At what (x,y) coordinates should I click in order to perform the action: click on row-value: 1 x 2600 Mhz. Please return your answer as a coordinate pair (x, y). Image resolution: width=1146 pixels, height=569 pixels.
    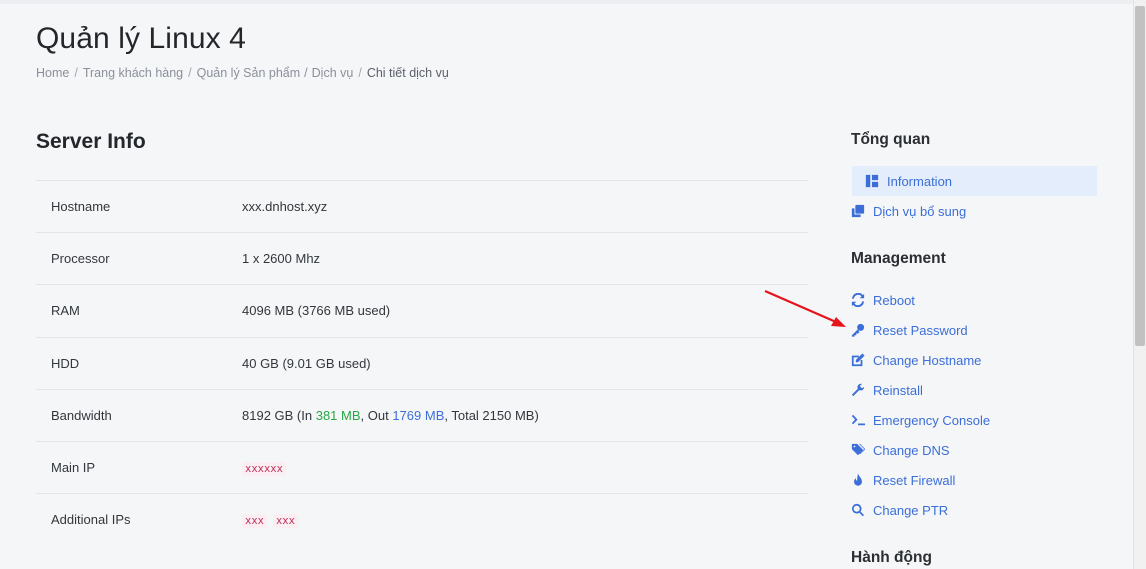
    Looking at the image, I should click on (281, 259).